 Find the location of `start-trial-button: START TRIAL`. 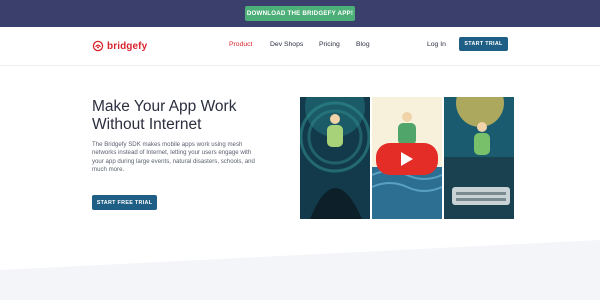

start-trial-button: START TRIAL is located at coordinates (483, 44).